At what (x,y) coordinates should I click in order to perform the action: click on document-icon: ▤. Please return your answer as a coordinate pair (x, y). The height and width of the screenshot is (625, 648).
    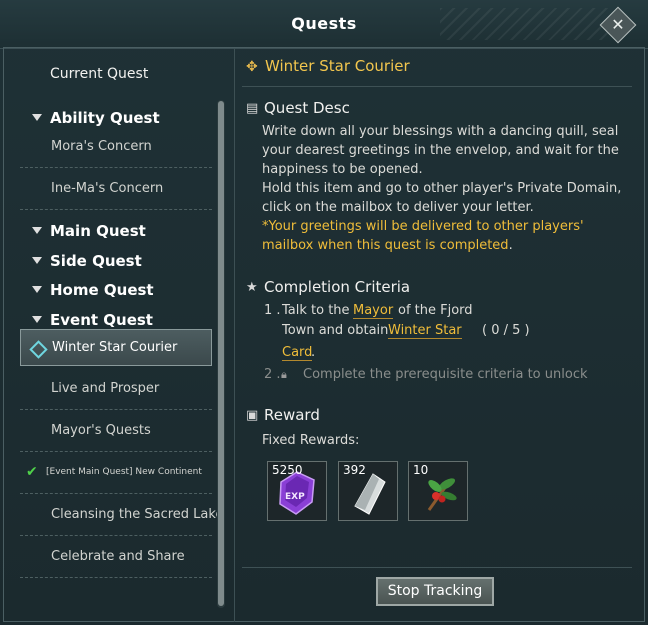
    Looking at the image, I should click on (252, 108).